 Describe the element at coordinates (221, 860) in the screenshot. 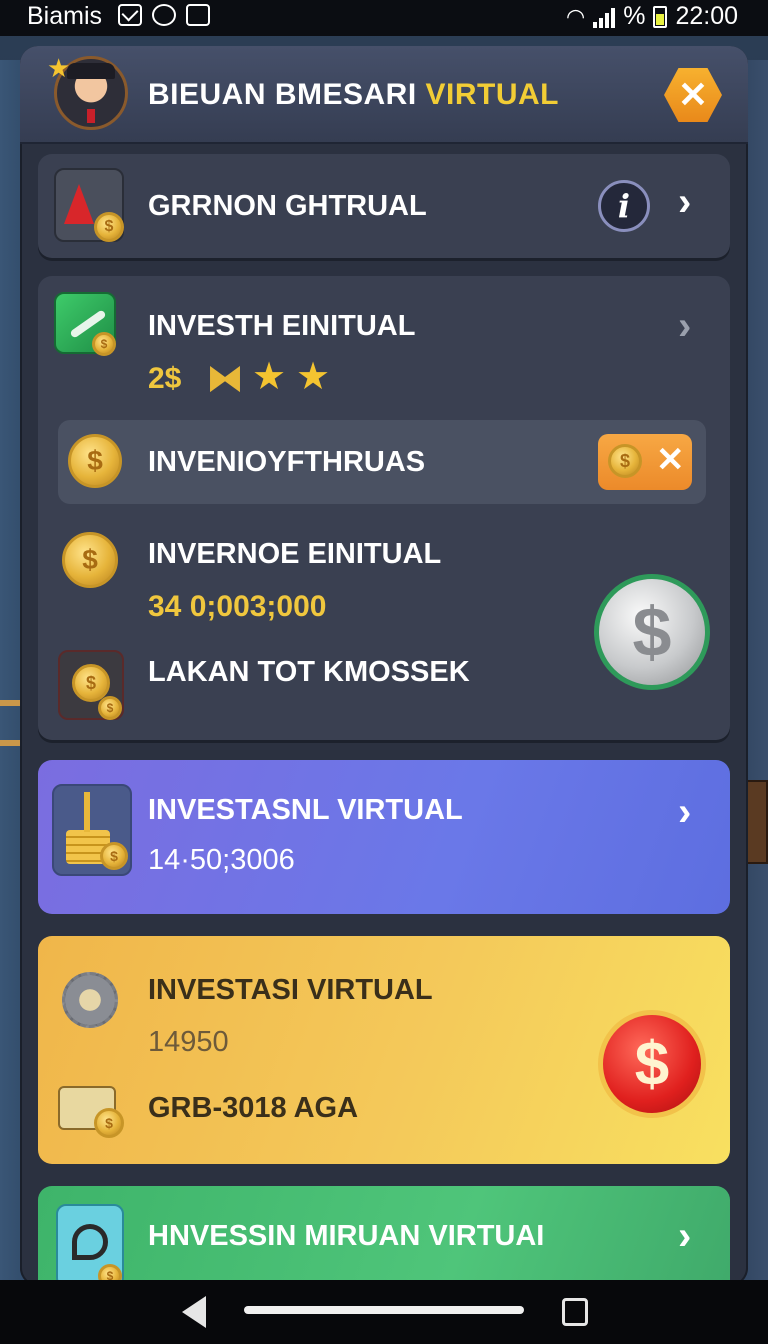

I see `blue-card-value: 14·50;3006` at that location.